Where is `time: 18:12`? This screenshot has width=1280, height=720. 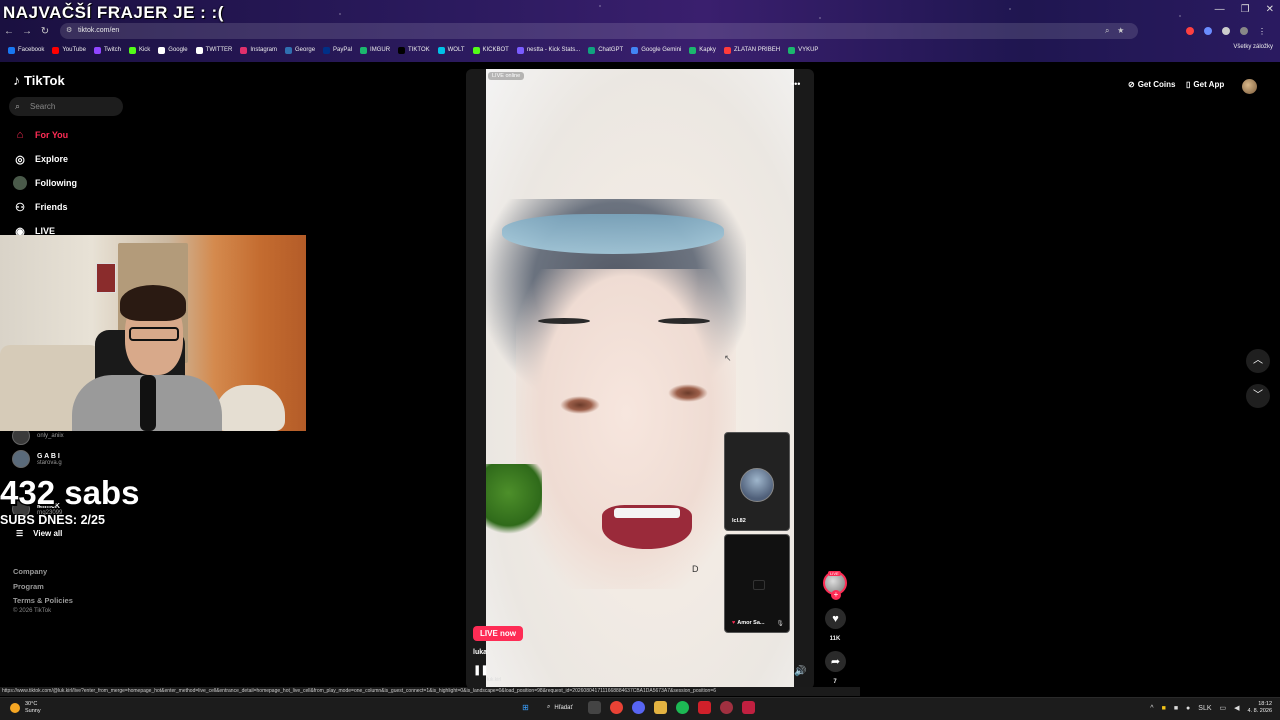 time: 18:12 is located at coordinates (1265, 704).